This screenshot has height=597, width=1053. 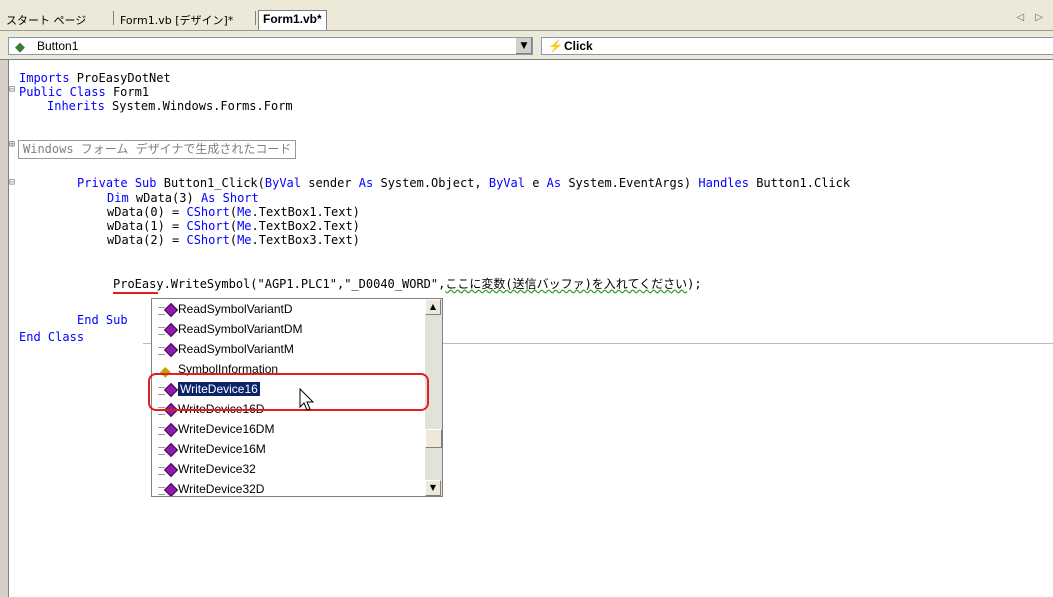 What do you see at coordinates (433, 307) in the screenshot?
I see `scroll-up-icon: ▲` at bounding box center [433, 307].